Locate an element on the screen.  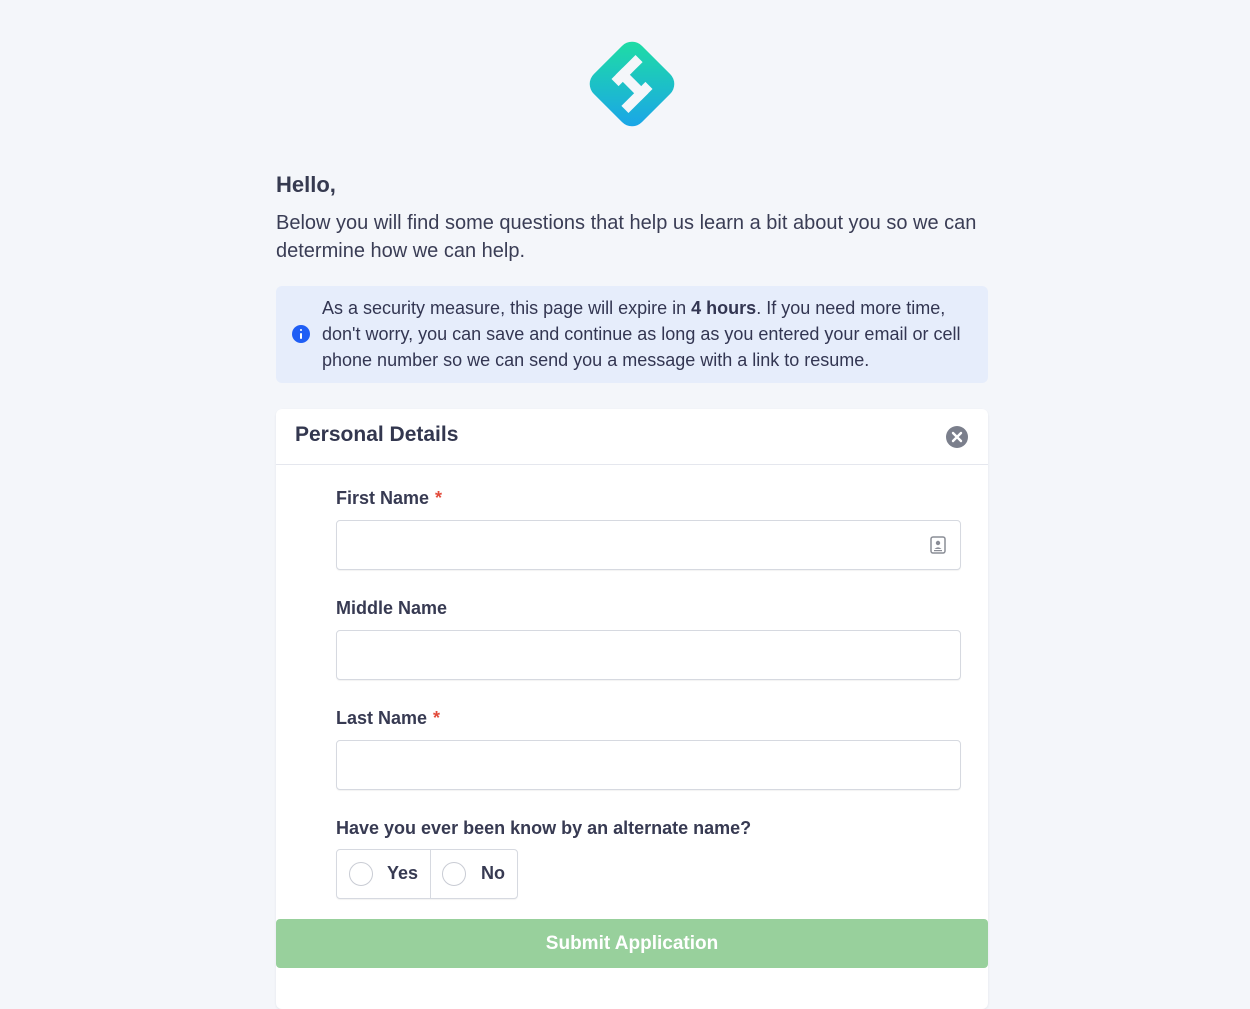
alternate-name-radio-group: Yes No is located at coordinates (427, 874).